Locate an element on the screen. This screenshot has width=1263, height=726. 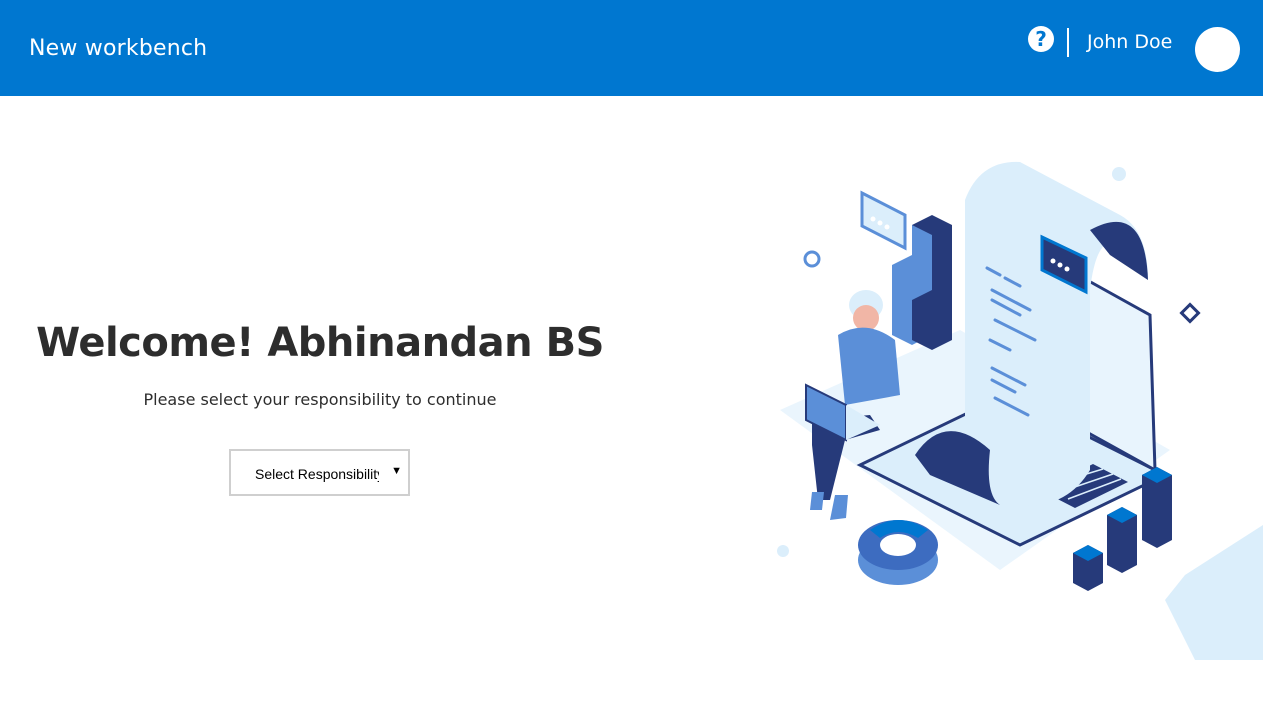
responsibility-select-value: Select Responsibility is located at coordinates (317, 474).